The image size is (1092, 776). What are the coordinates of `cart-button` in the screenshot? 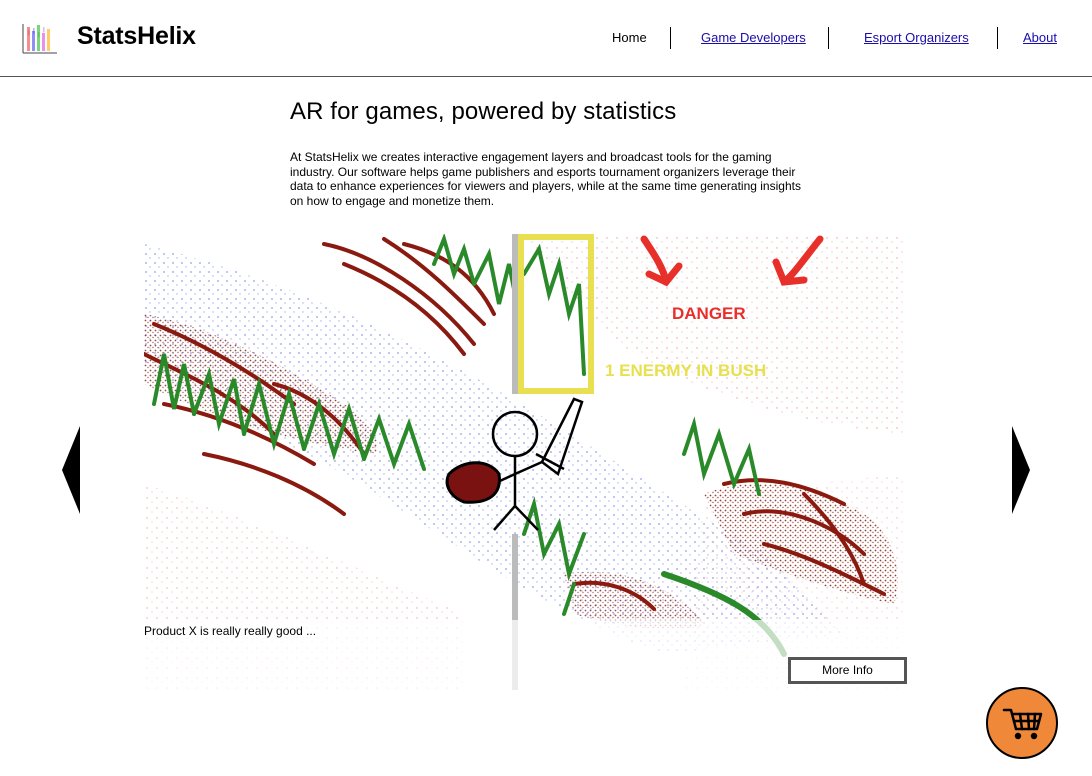 It's located at (1022, 723).